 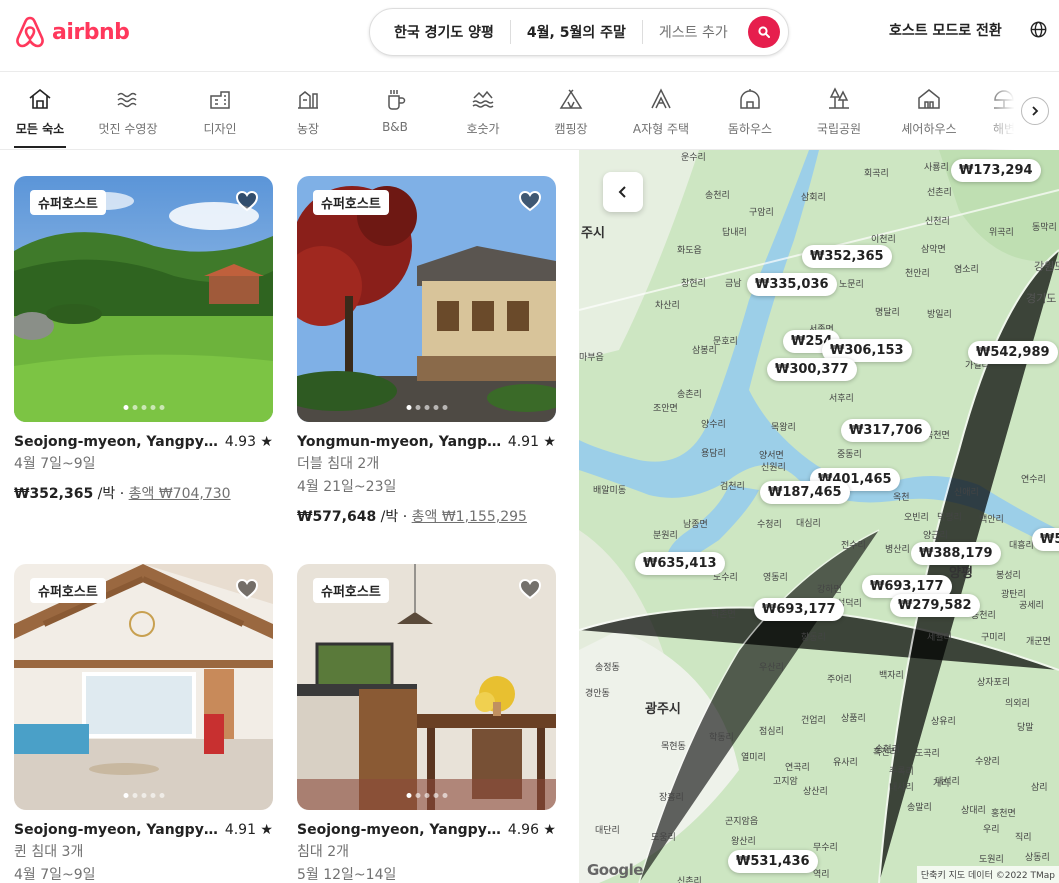 What do you see at coordinates (825, 848) in the screenshot?
I see `map-place-label: 무수리` at bounding box center [825, 848].